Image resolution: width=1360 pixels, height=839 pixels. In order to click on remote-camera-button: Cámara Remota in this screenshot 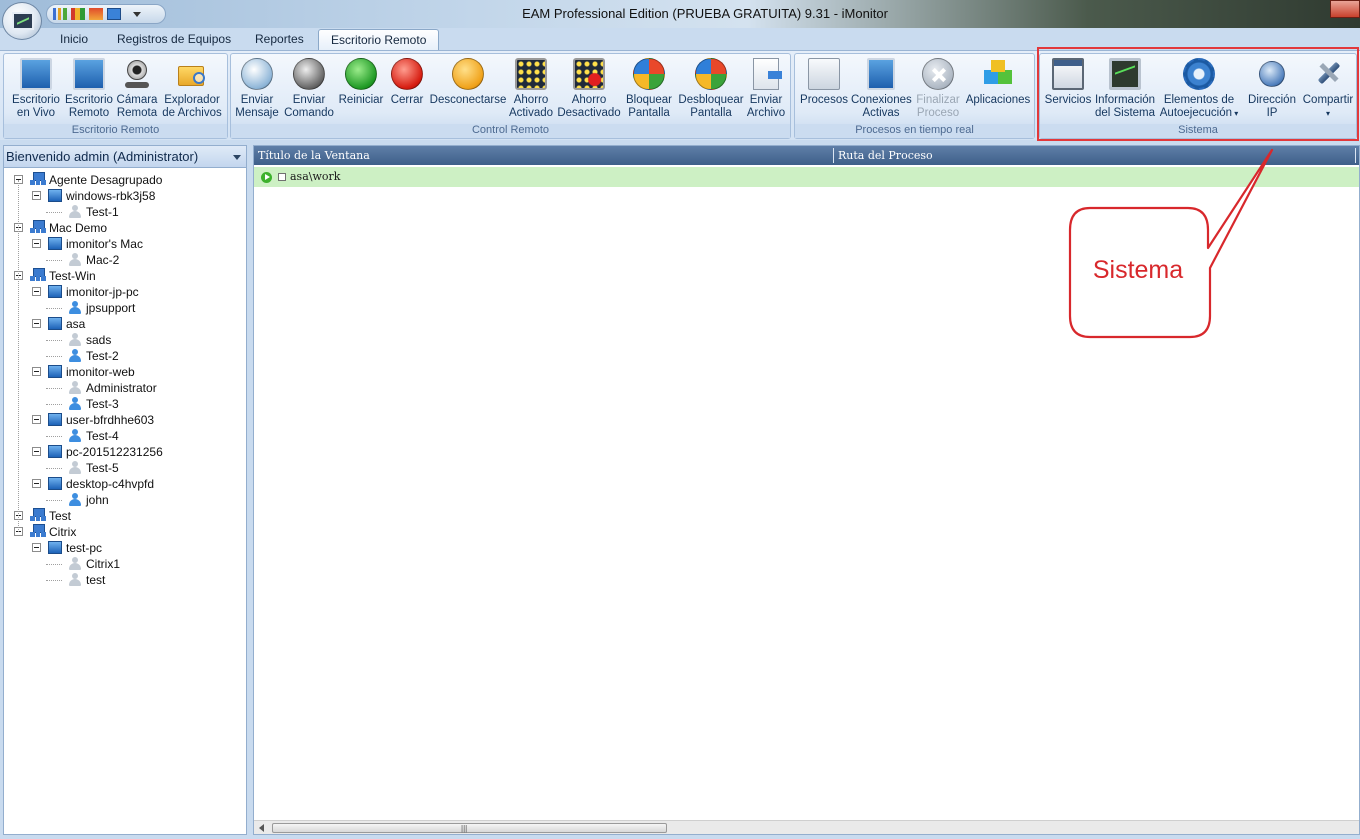, I will do `click(137, 89)`.